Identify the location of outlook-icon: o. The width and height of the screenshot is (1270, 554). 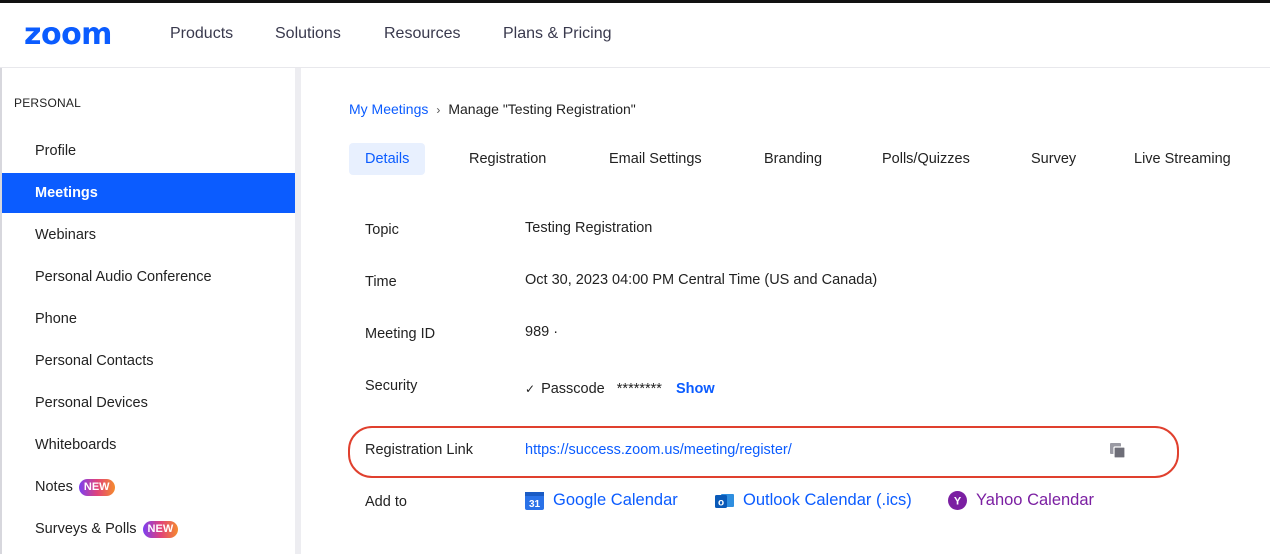
(724, 501).